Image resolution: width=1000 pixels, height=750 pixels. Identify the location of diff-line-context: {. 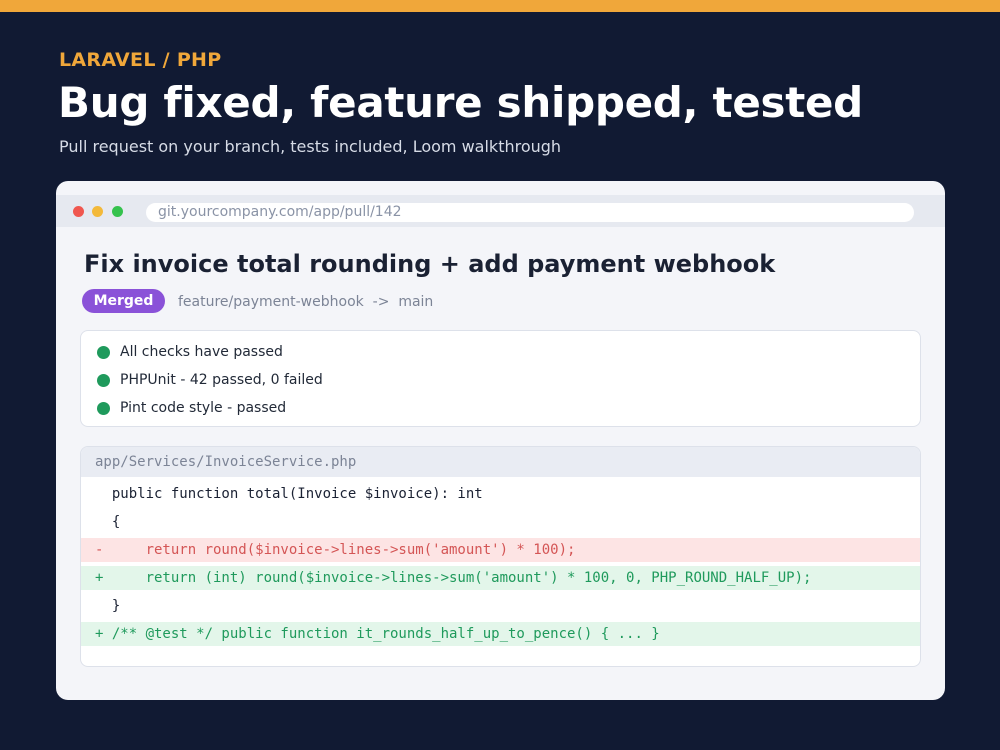
(108, 522).